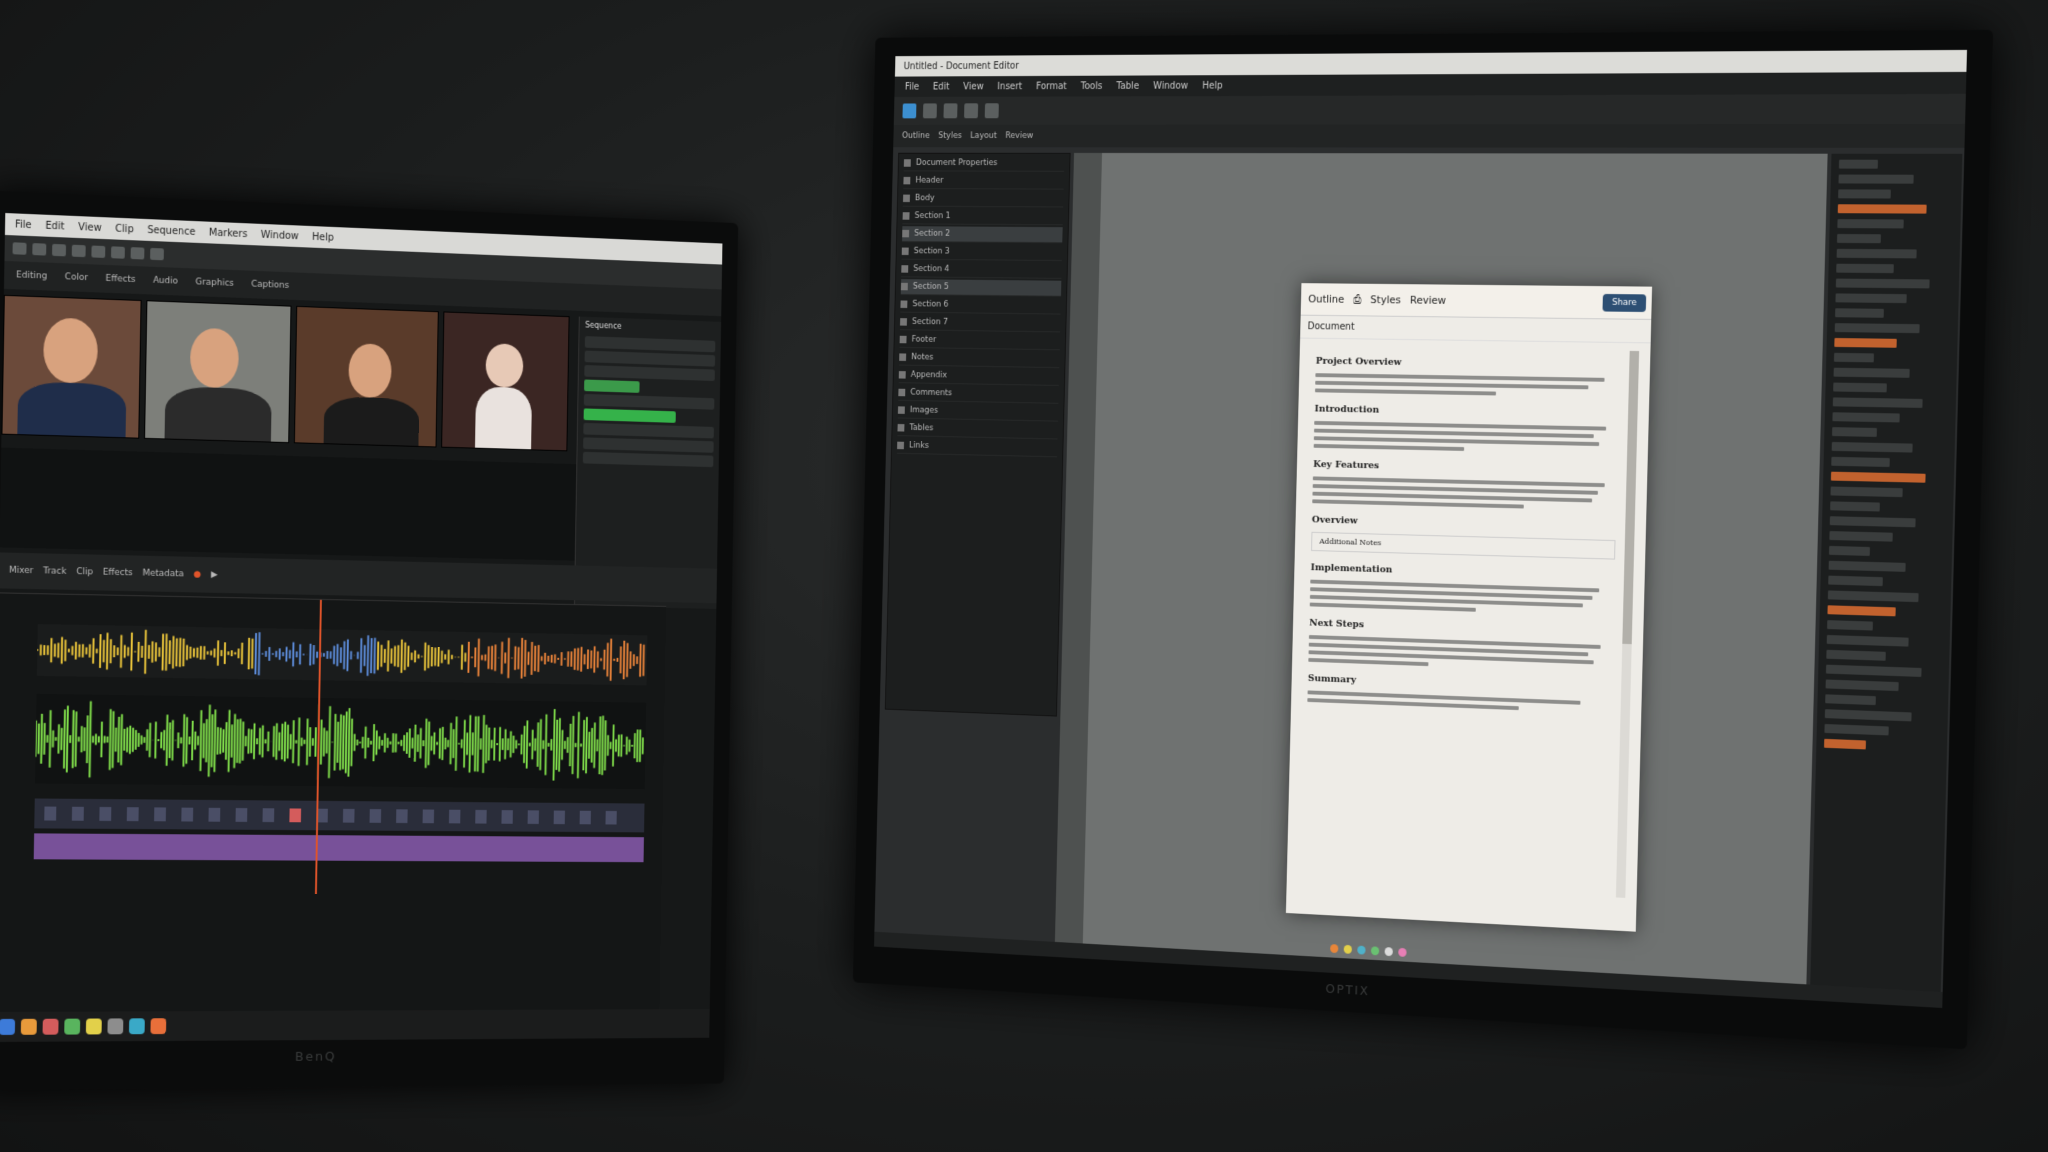 This screenshot has height=1152, width=2048. Describe the element at coordinates (118, 573) in the screenshot. I see `control-effects: Effects` at that location.